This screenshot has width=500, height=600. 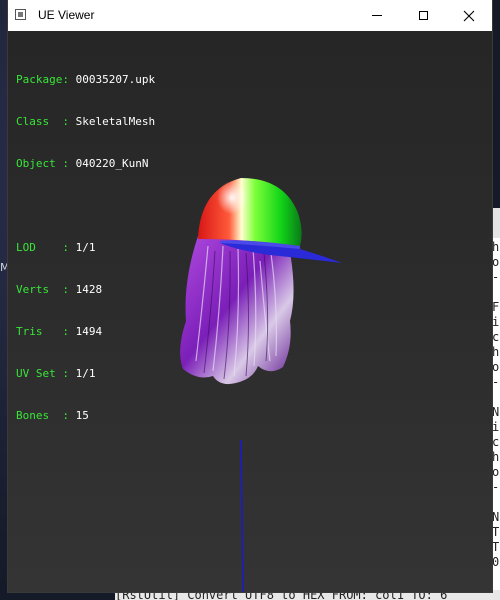 I want to click on close-icon, so click(x=469, y=15).